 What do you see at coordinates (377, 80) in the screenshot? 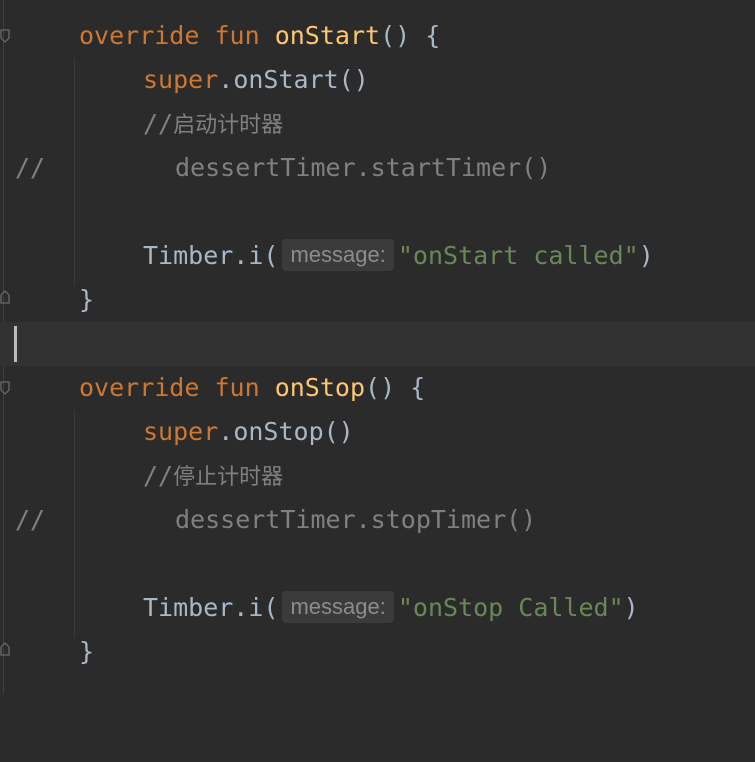
I see `code-line: super.onStart()` at bounding box center [377, 80].